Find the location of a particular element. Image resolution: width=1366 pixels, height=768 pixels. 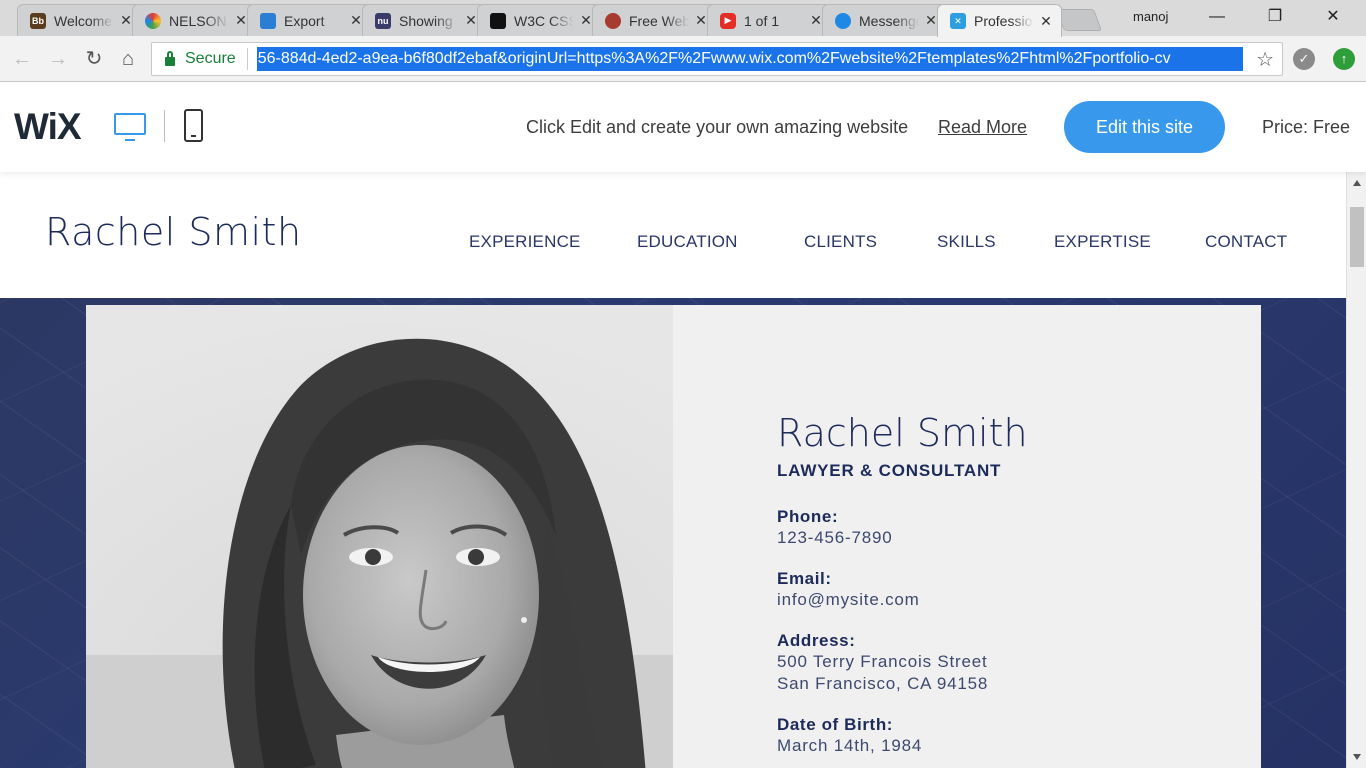

scroll-down-icon is located at coordinates (1357, 757).